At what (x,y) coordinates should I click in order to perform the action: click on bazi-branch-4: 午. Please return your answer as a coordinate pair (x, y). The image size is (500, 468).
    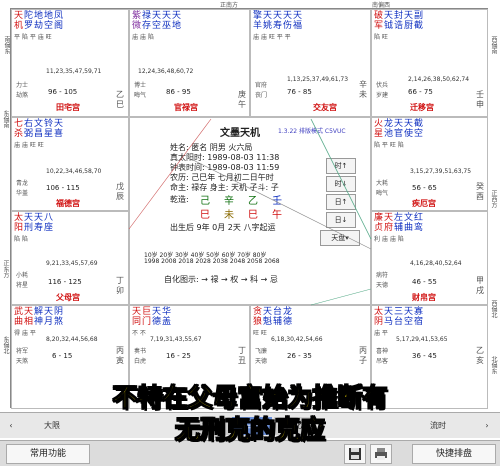
    Looking at the image, I should click on (277, 215).